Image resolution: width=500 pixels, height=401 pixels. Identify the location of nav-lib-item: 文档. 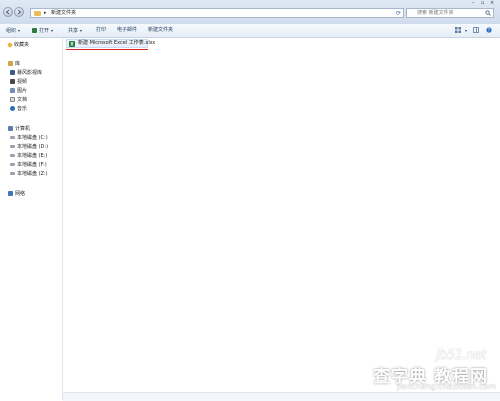
(18, 100).